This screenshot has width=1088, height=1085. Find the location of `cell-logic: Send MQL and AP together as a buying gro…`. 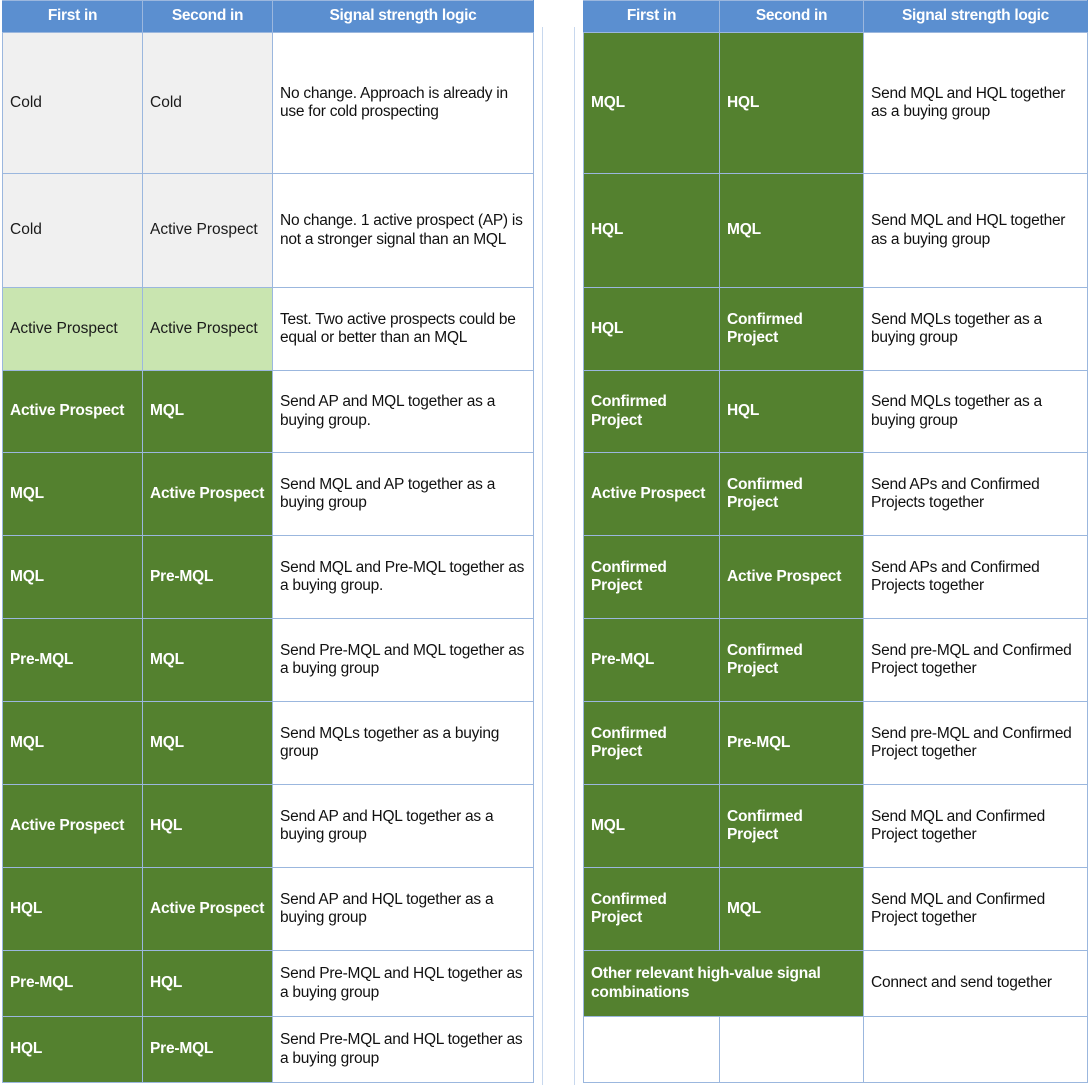

cell-logic: Send MQL and AP together as a buying gro… is located at coordinates (403, 494).